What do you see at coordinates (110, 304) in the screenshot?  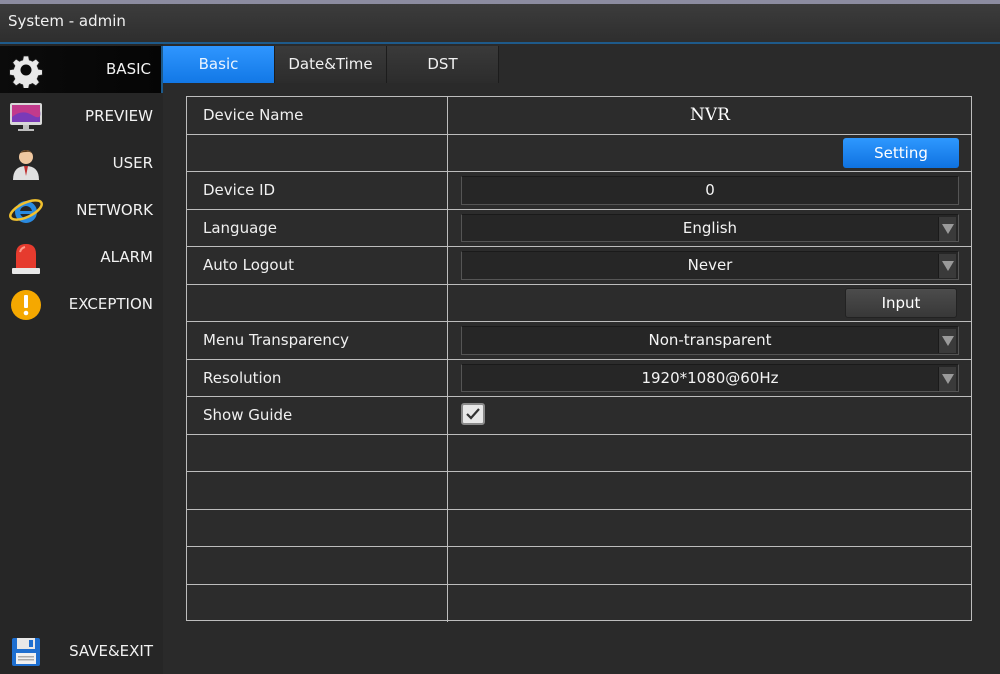 I see `sidebar-item-label: EXCEPTION` at bounding box center [110, 304].